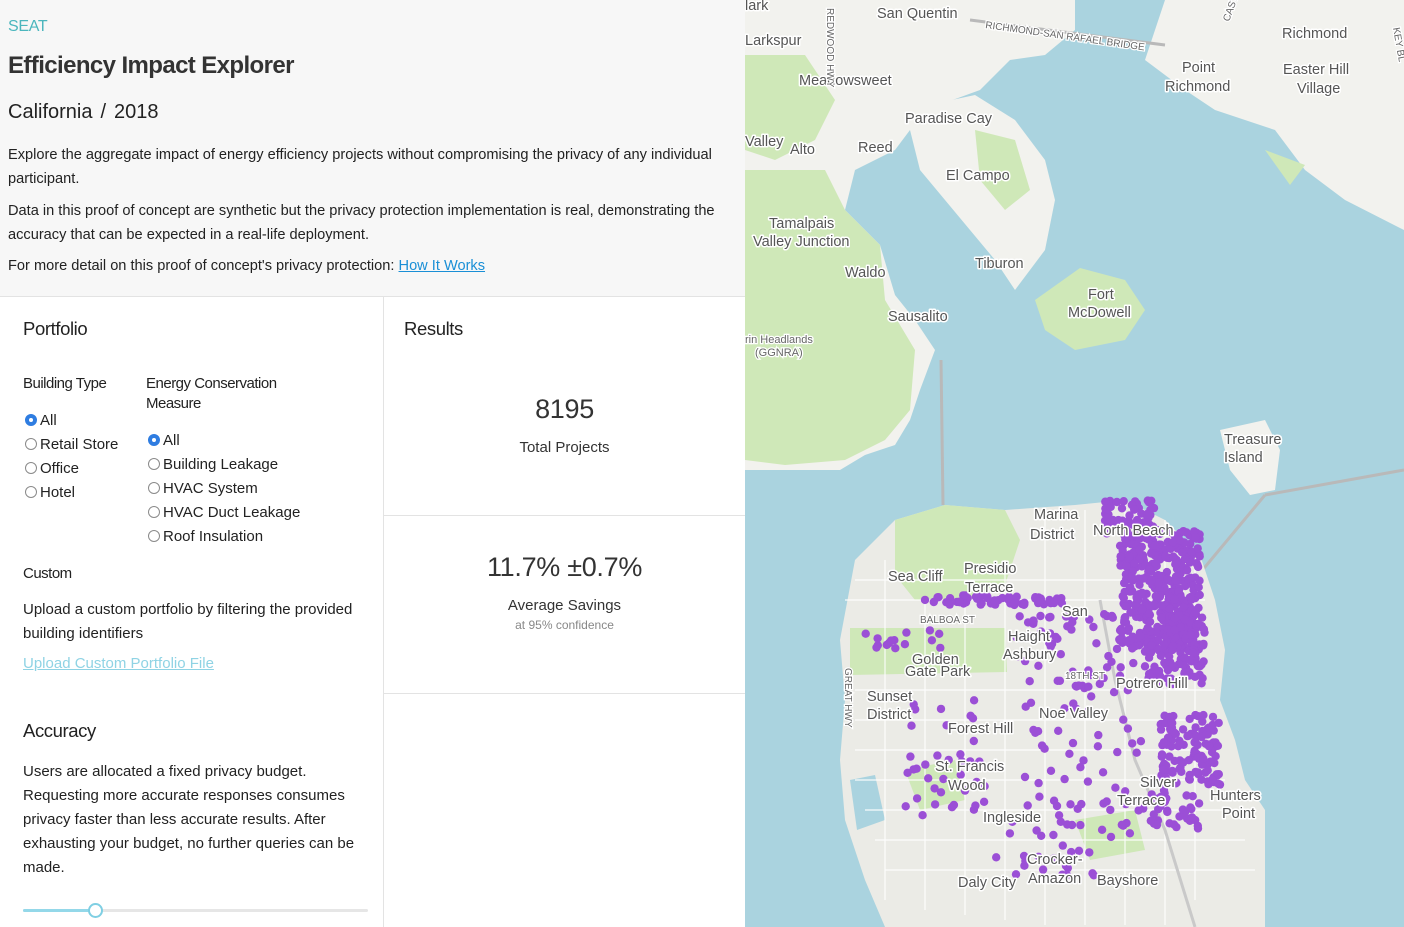 Image resolution: width=1404 pixels, height=927 pixels. What do you see at coordinates (221, 464) in the screenshot?
I see `ecm-option-label: Building Leakage` at bounding box center [221, 464].